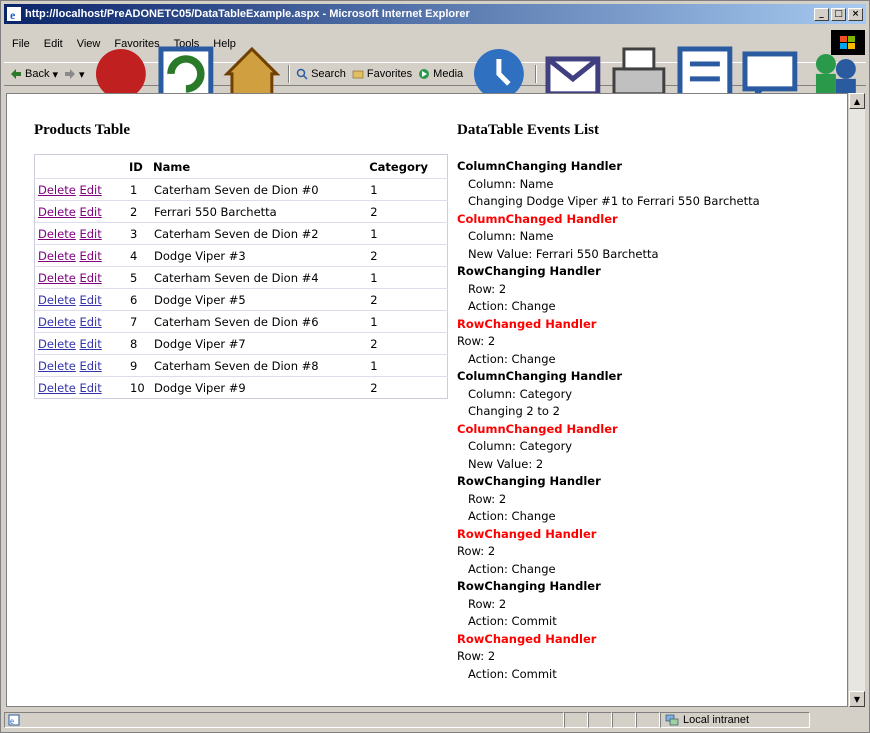 This screenshot has height=733, width=870. Describe the element at coordinates (82, 130) in the screenshot. I see `products-heading: Products Table` at that location.